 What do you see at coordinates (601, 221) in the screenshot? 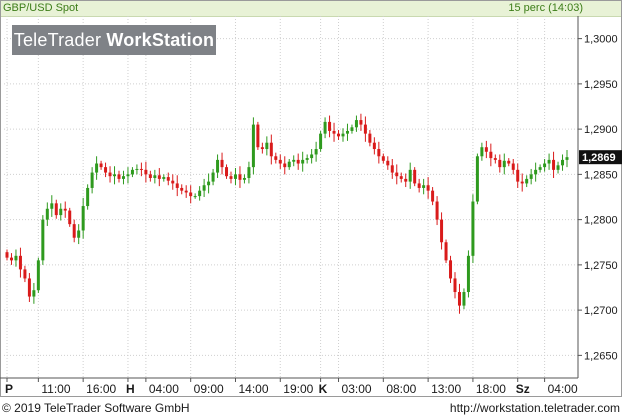
I see `y-tick-label: 1,2800` at bounding box center [601, 221].